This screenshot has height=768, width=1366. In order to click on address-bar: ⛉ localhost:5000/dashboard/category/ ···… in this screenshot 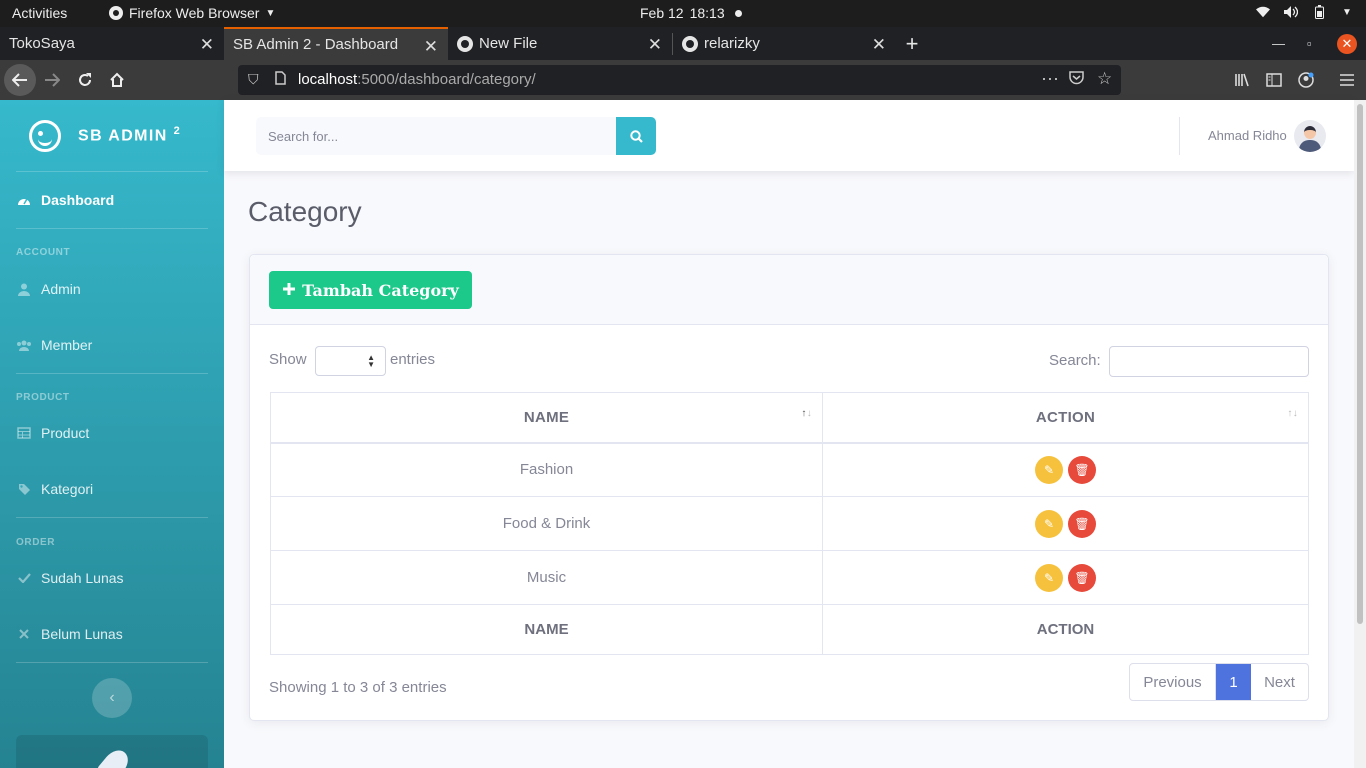, I will do `click(679, 80)`.